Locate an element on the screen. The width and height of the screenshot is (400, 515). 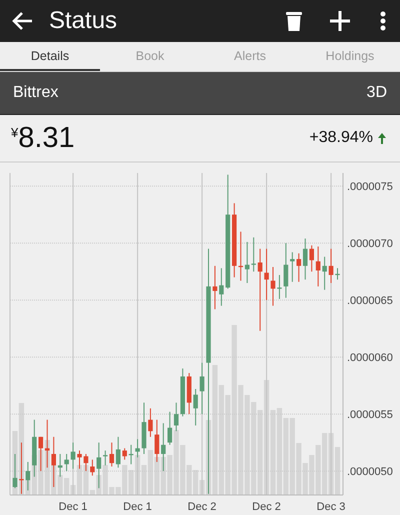
screen-title: Status is located at coordinates (83, 21).